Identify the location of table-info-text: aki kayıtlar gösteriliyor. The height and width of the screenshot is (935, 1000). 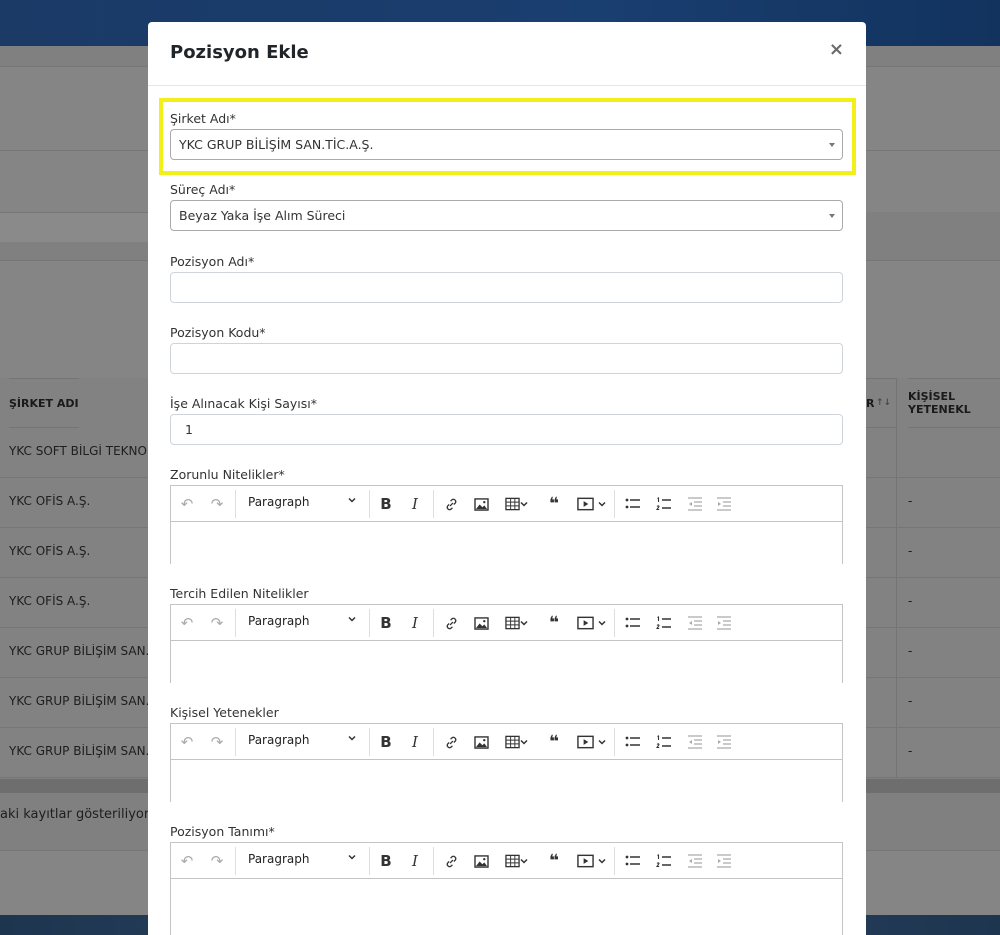
(75, 814).